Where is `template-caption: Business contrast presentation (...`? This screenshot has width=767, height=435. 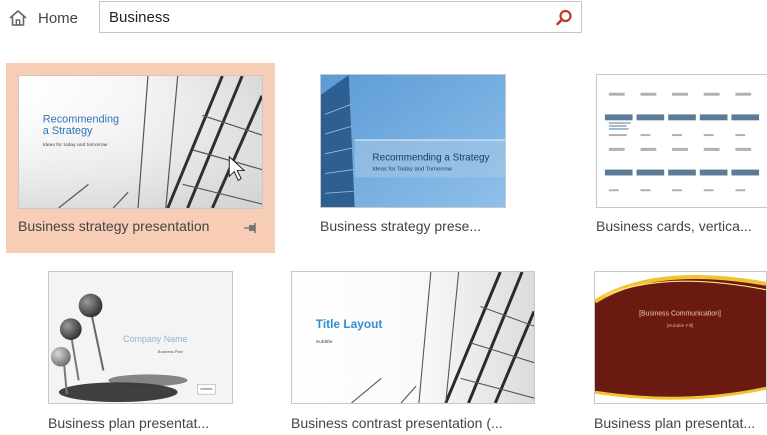 template-caption: Business contrast presentation (... is located at coordinates (397, 423).